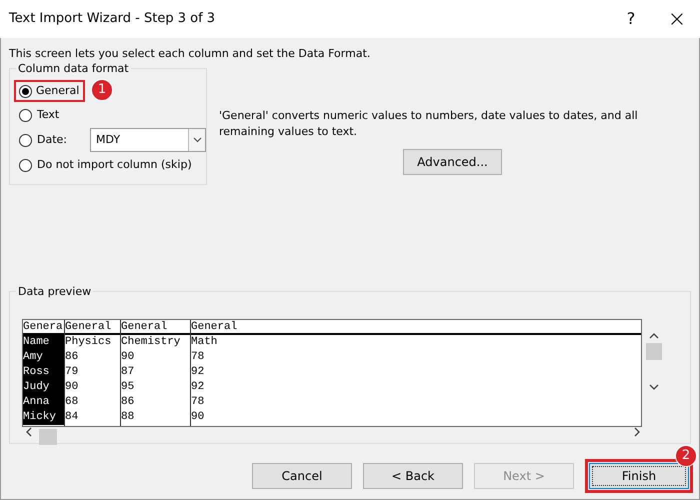  Describe the element at coordinates (48, 114) in the screenshot. I see `radio-label: Text` at that location.